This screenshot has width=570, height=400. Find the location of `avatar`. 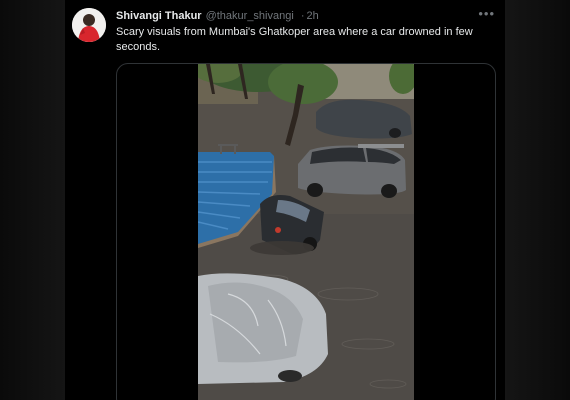

avatar is located at coordinates (89, 25).